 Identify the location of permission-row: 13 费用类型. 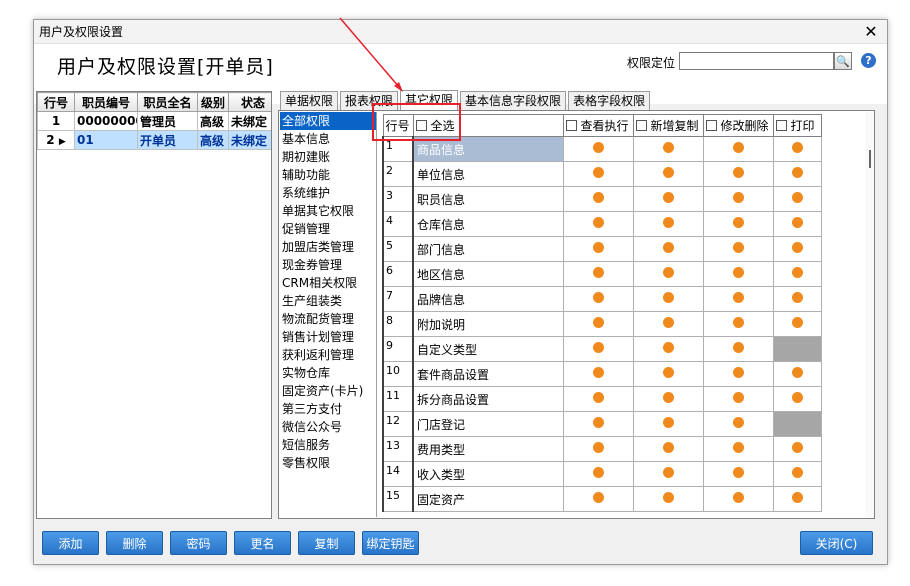
(602, 449).